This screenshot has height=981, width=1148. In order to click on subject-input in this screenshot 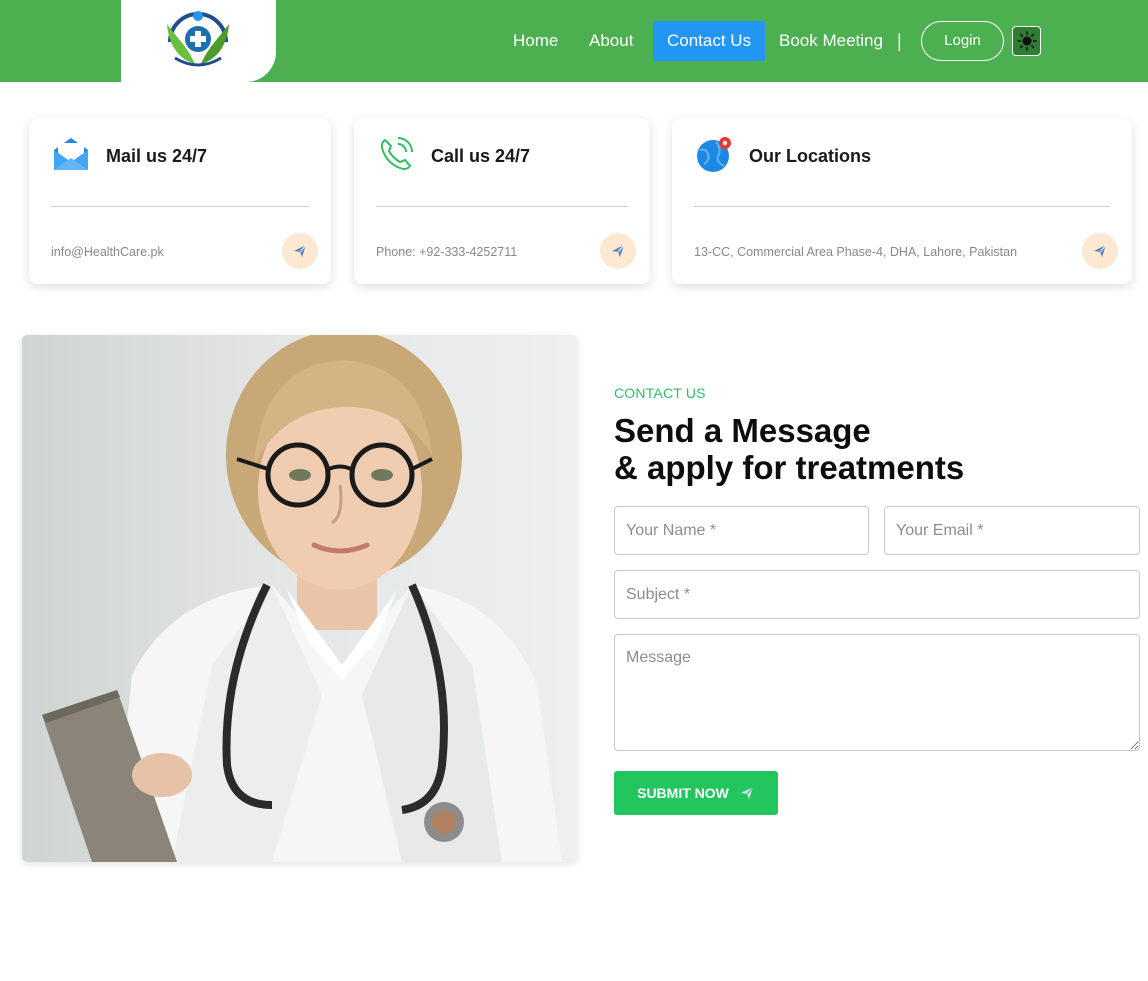, I will do `click(877, 594)`.